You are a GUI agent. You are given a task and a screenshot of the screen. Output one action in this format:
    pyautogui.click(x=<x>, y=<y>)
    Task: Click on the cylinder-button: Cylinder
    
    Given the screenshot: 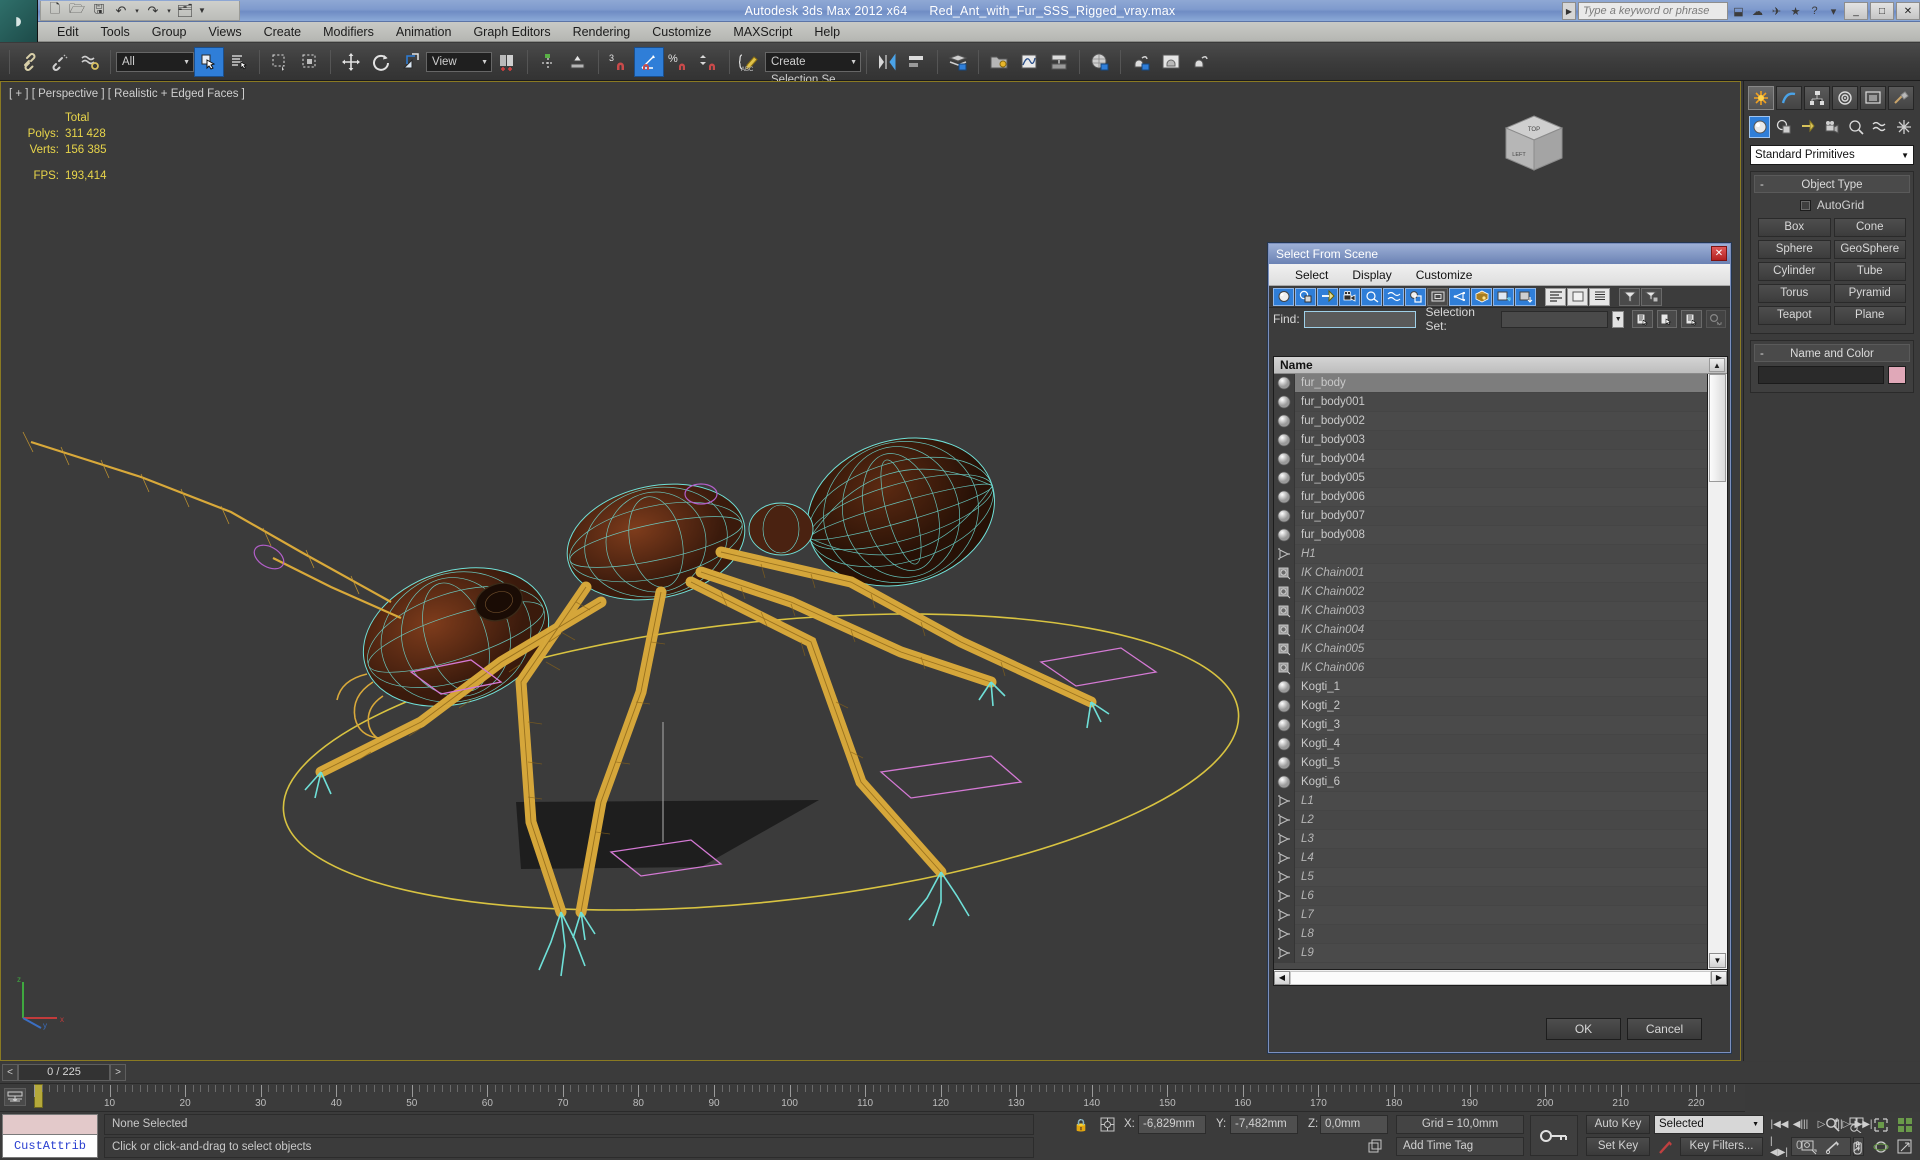 What is the action you would take?
    pyautogui.click(x=1794, y=271)
    